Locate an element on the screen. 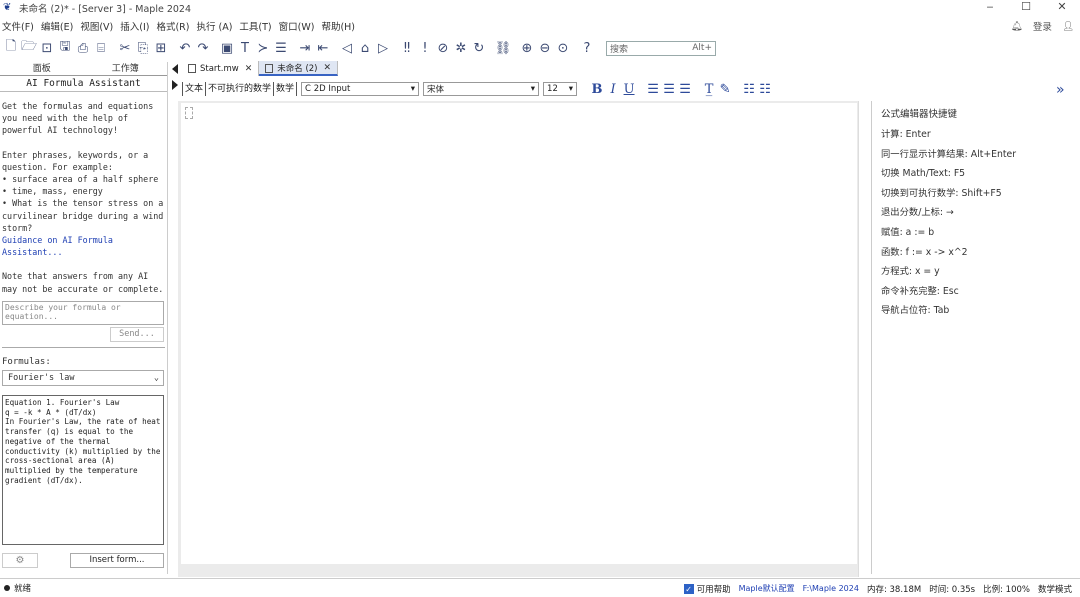 Image resolution: width=1080 pixels, height=597 pixels. paste-icon: ⊞ is located at coordinates (161, 48).